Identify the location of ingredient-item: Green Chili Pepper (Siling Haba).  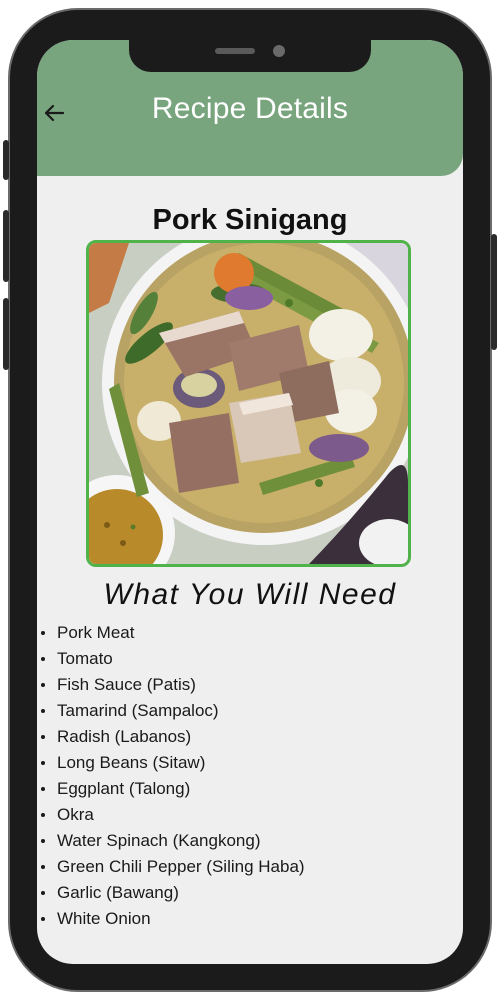
(246, 867).